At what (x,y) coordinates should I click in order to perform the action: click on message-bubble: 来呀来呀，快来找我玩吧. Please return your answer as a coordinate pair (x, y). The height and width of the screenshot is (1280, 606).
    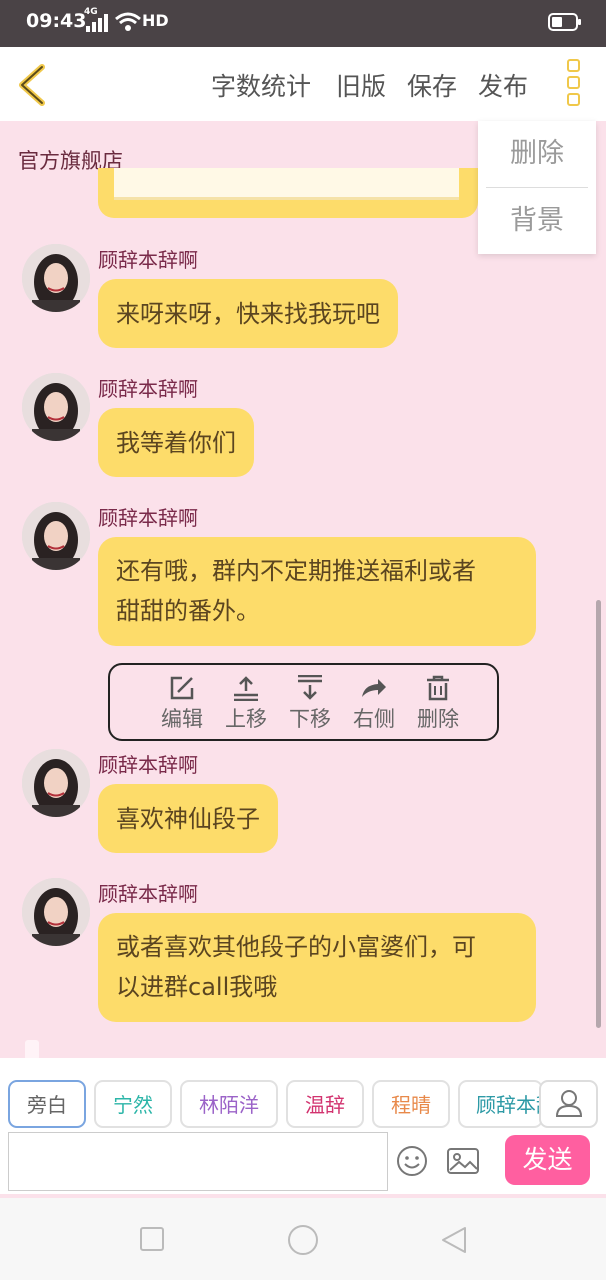
    Looking at the image, I should click on (248, 313).